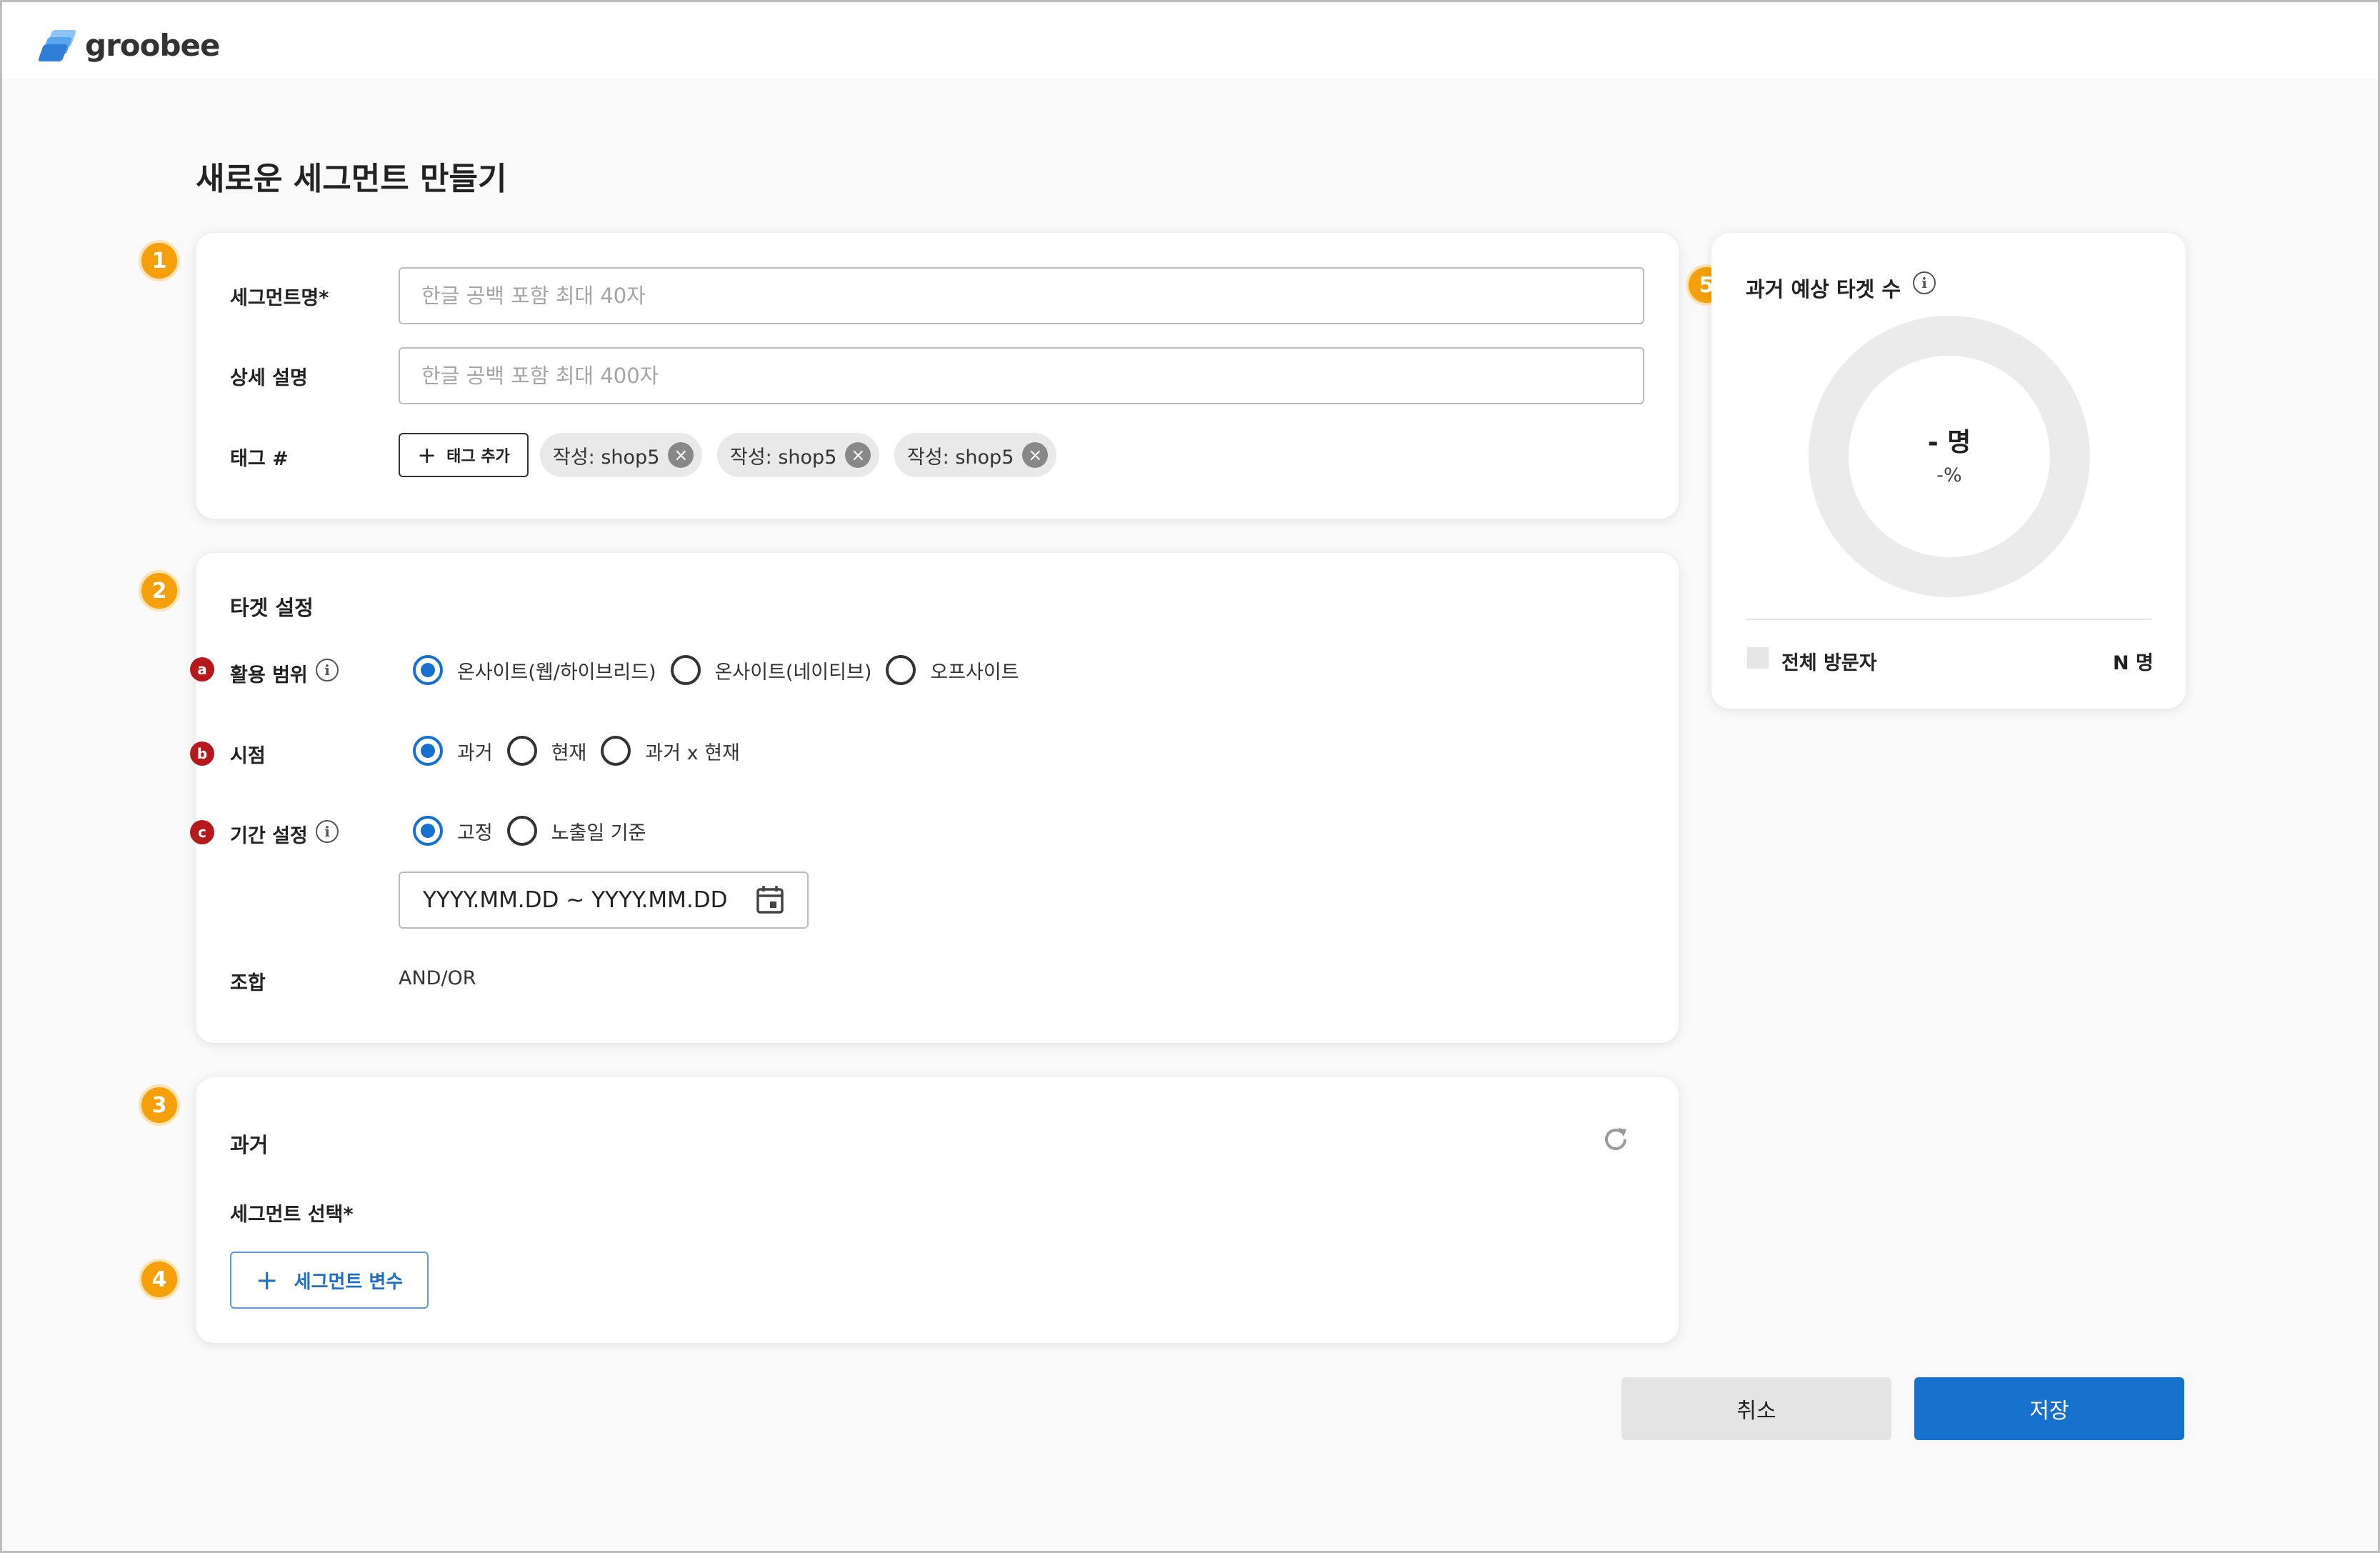 Image resolution: width=2380 pixels, height=1553 pixels. Describe the element at coordinates (259, 459) in the screenshot. I see `tag-label: 태그 #` at that location.